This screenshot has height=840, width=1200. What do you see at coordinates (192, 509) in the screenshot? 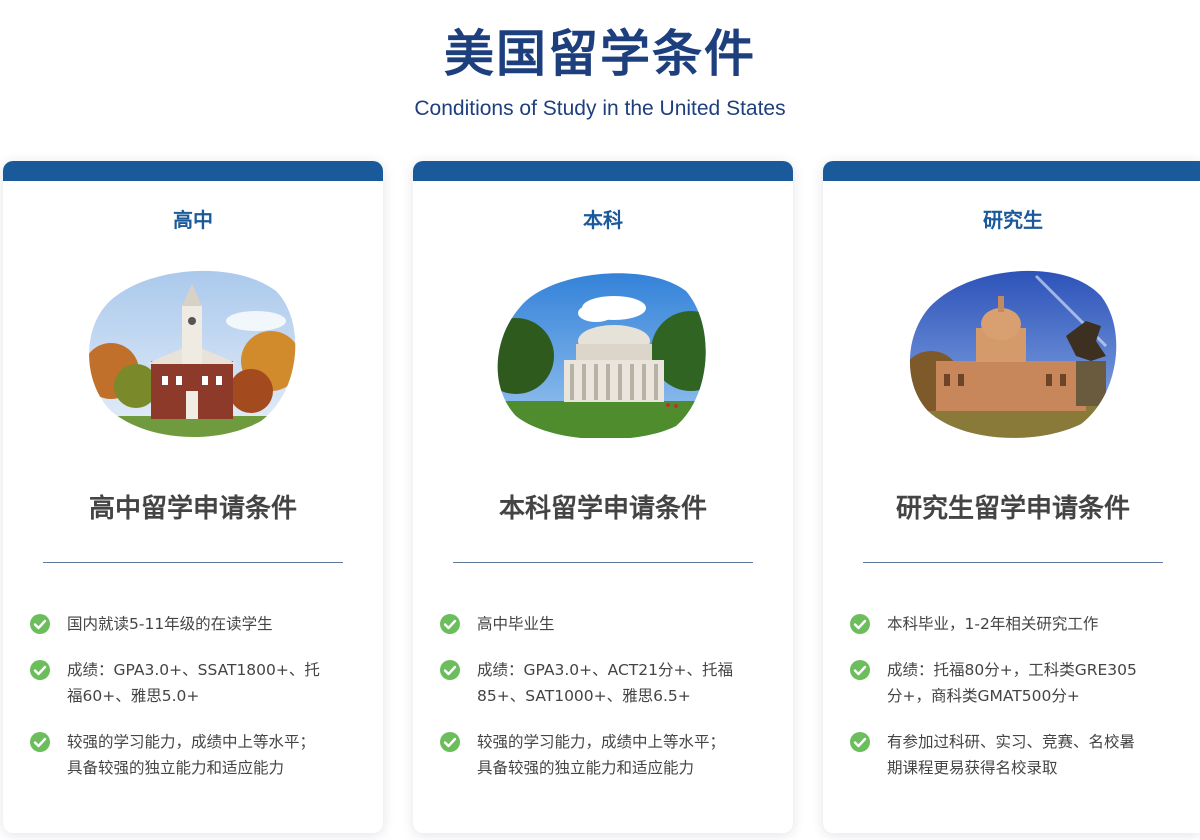
I see `card-heading: 高中留学申请条件` at bounding box center [192, 509].